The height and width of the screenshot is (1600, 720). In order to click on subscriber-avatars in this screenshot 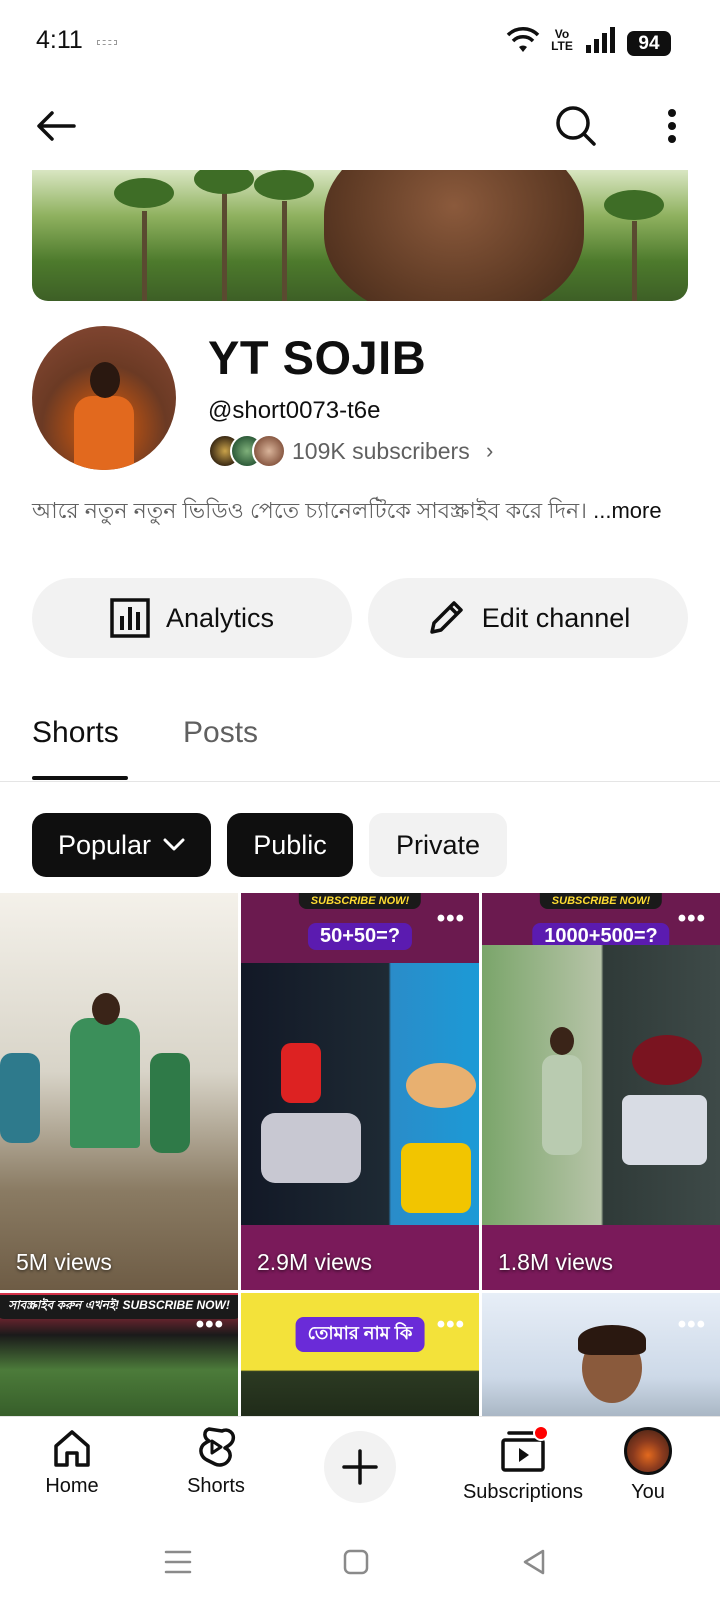, I will do `click(247, 452)`.